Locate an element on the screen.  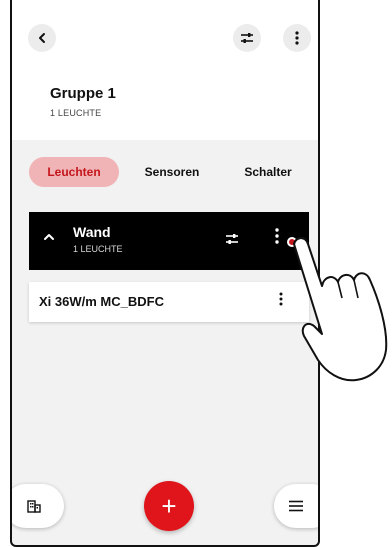
filter-button is located at coordinates (247, 38).